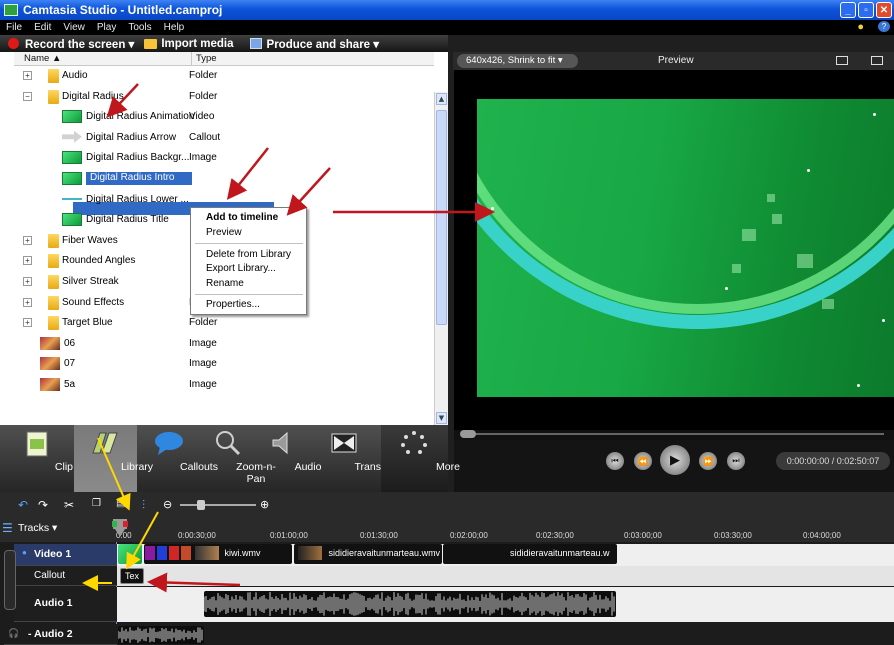 This screenshot has width=894, height=645. I want to click on copy-icon: ❐, so click(96, 503).